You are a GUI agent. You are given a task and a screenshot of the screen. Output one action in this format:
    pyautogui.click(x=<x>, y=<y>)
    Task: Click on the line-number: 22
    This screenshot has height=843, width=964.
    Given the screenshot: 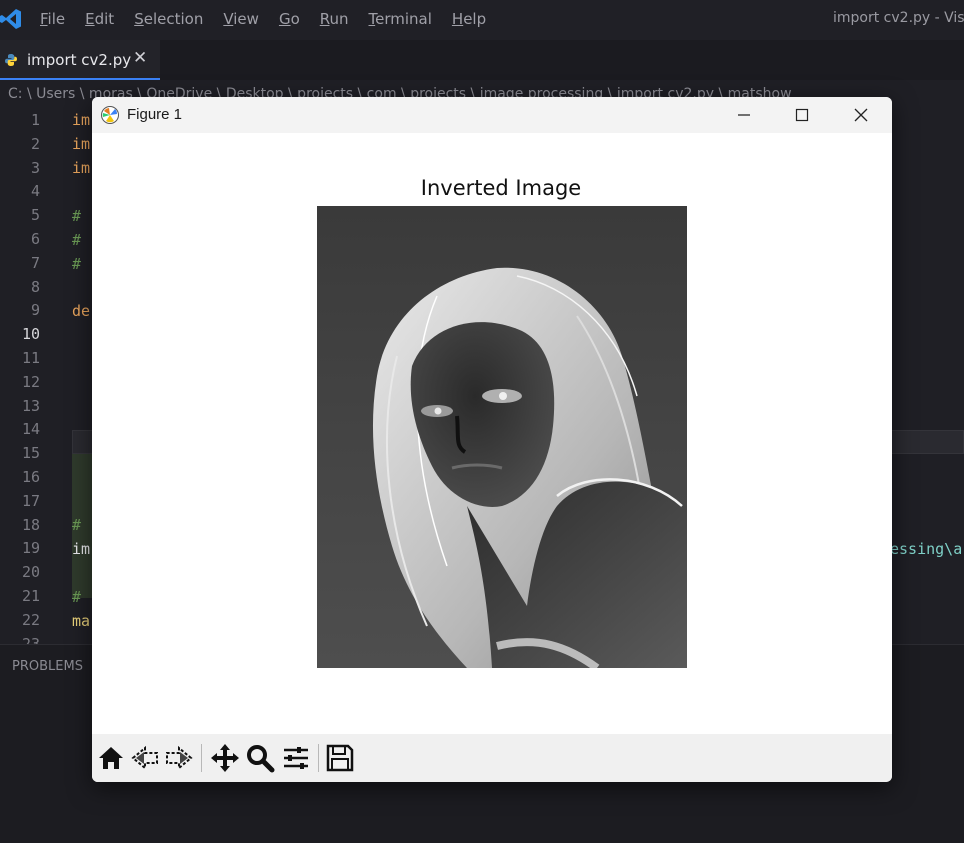 What is the action you would take?
    pyautogui.click(x=30, y=619)
    